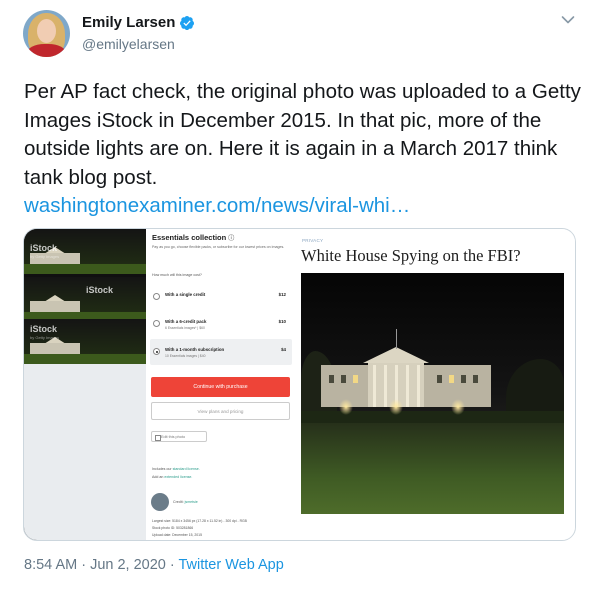  I want to click on image-meta-date: Upload date: December 15, 2015, so click(177, 535).